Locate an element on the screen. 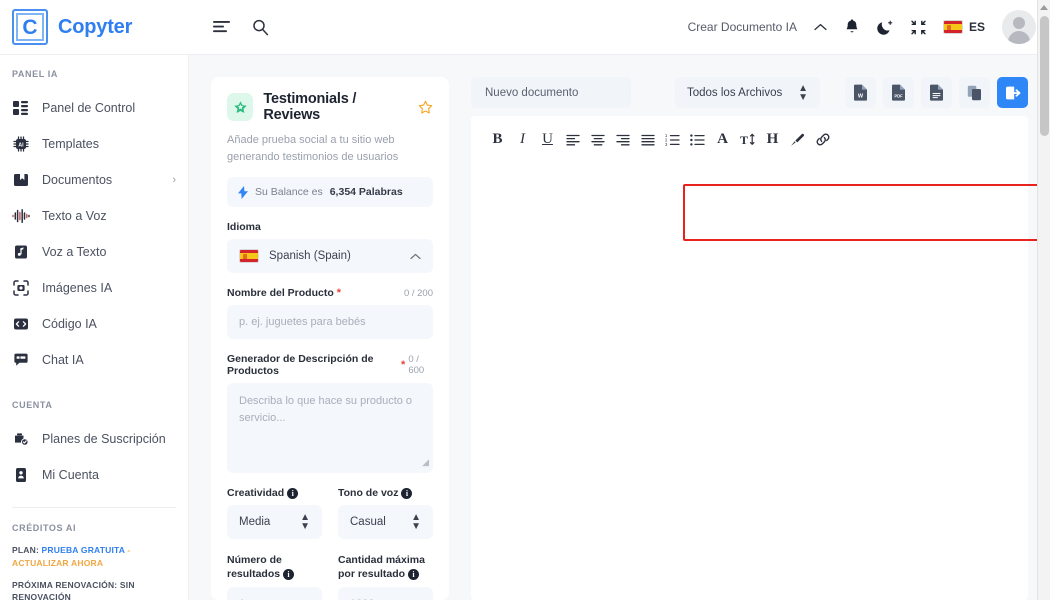  sidebar-item-documentos: Documentos › is located at coordinates (94, 180).